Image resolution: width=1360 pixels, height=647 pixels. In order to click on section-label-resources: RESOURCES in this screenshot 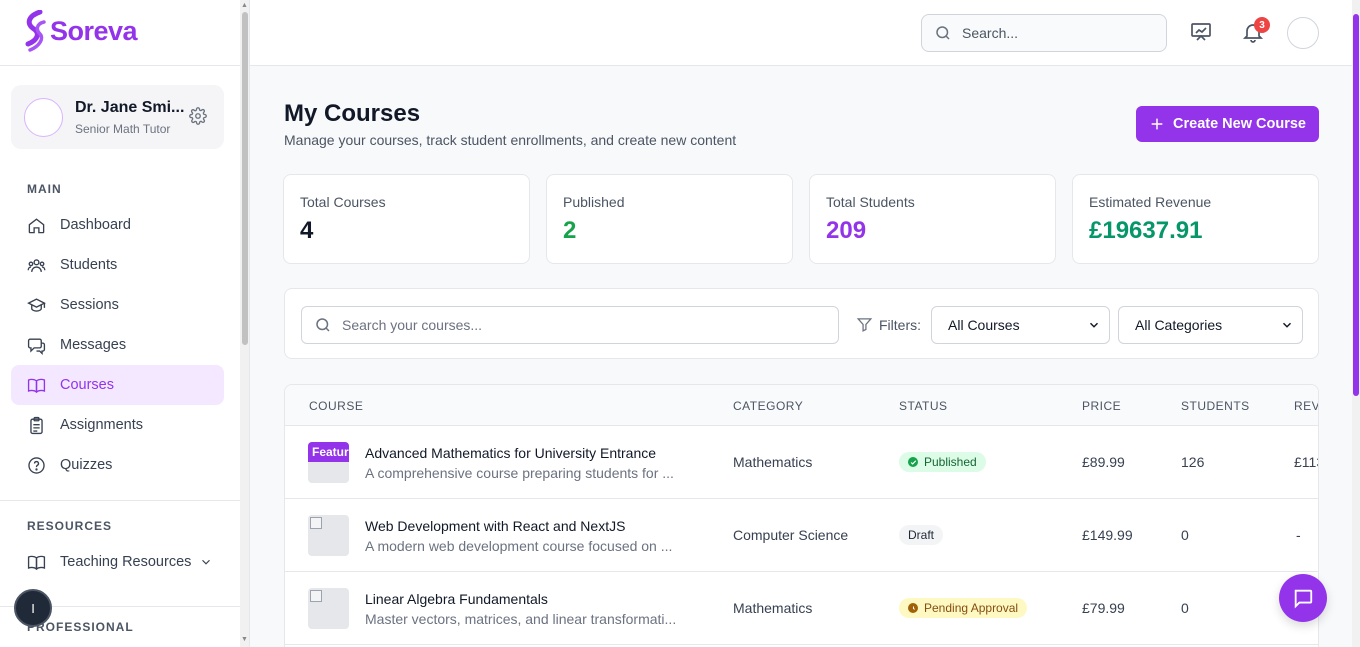, I will do `click(70, 526)`.